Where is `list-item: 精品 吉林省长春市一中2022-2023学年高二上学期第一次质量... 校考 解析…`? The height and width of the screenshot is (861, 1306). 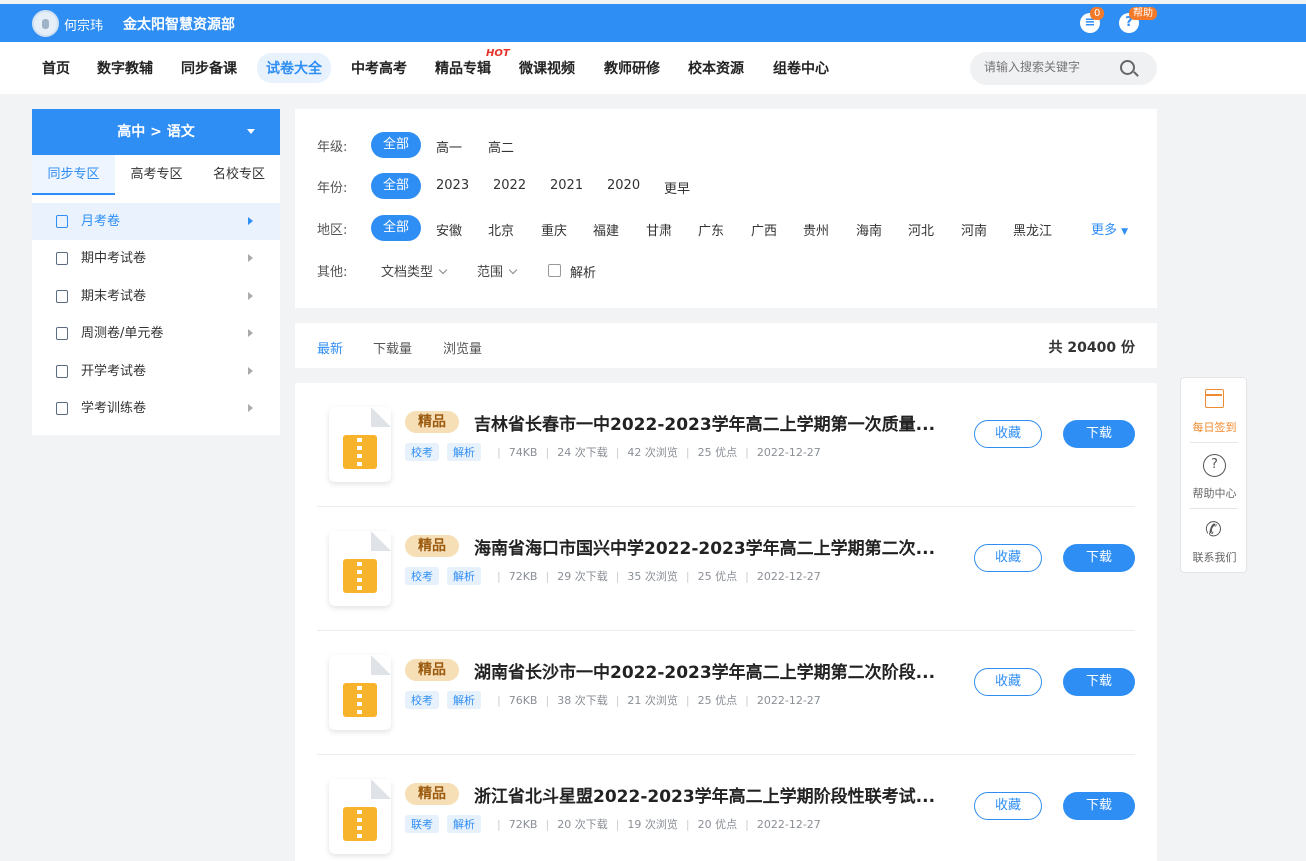
list-item: 精品 吉林省长春市一中2022-2023学年高二上学期第一次质量... 校考 解析… is located at coordinates (726, 445).